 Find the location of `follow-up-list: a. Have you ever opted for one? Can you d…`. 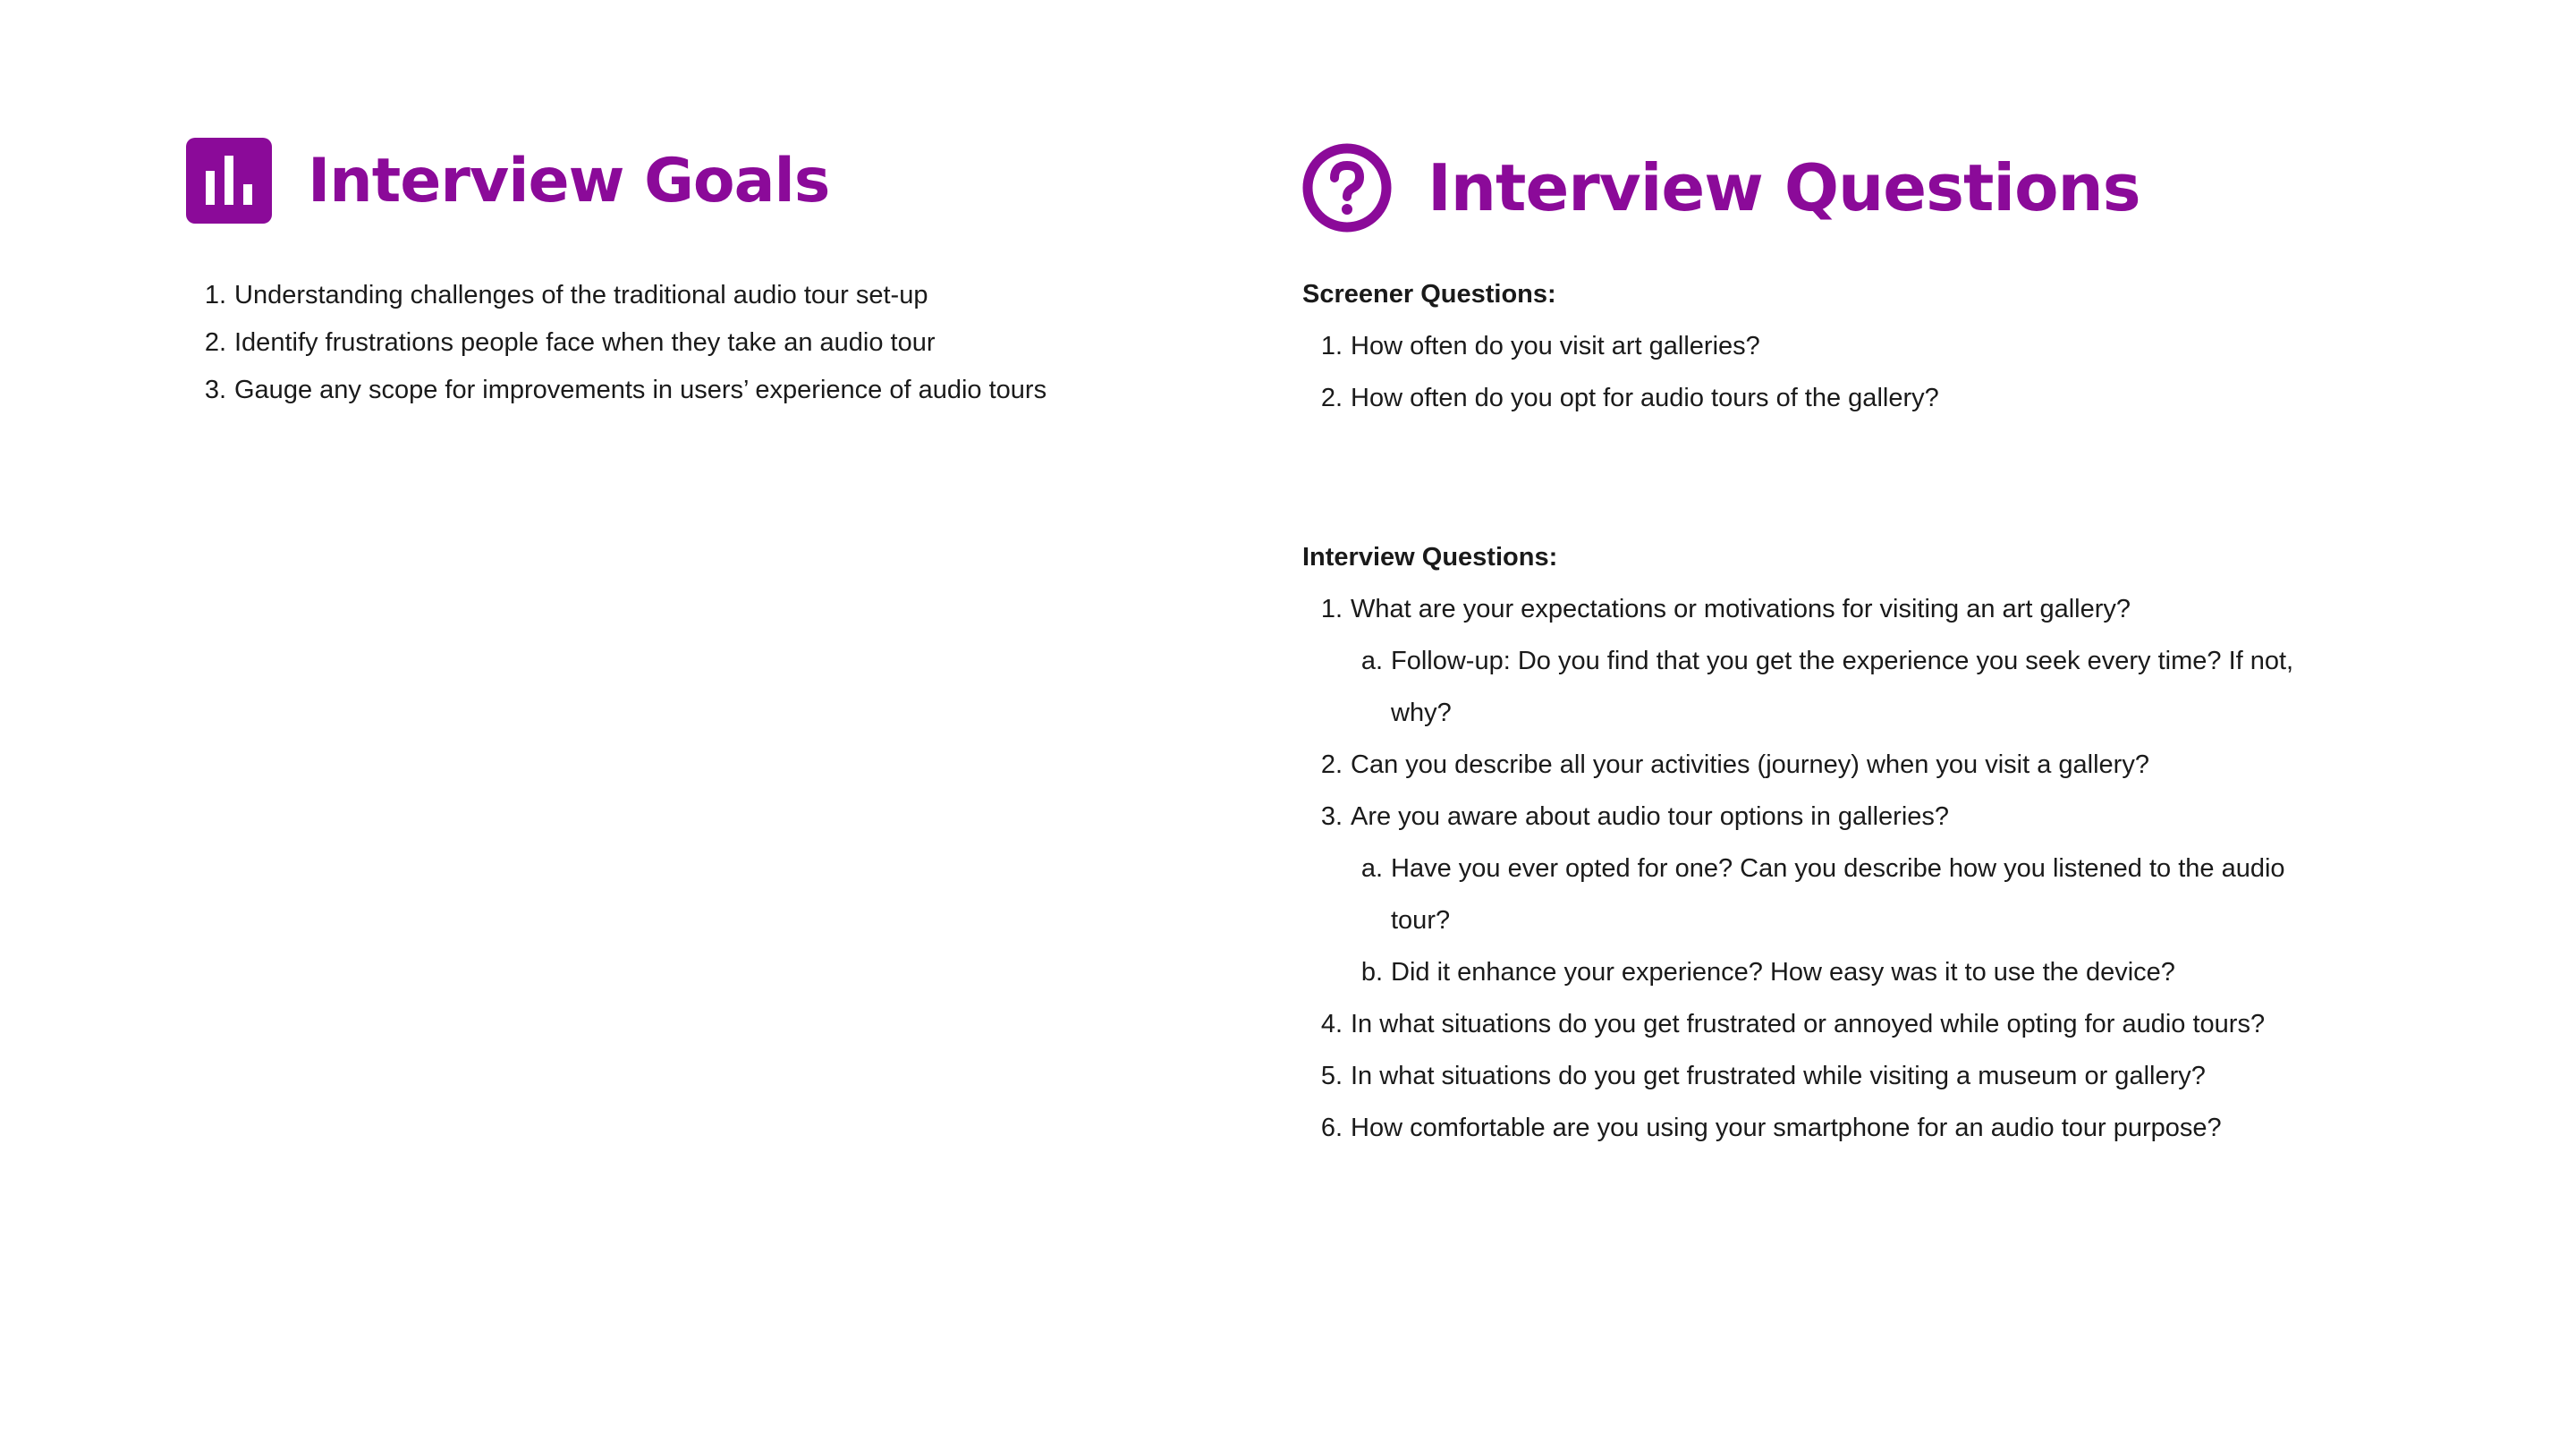

follow-up-list: a. Have you ever opted for one? Can you d… is located at coordinates (1897, 920).